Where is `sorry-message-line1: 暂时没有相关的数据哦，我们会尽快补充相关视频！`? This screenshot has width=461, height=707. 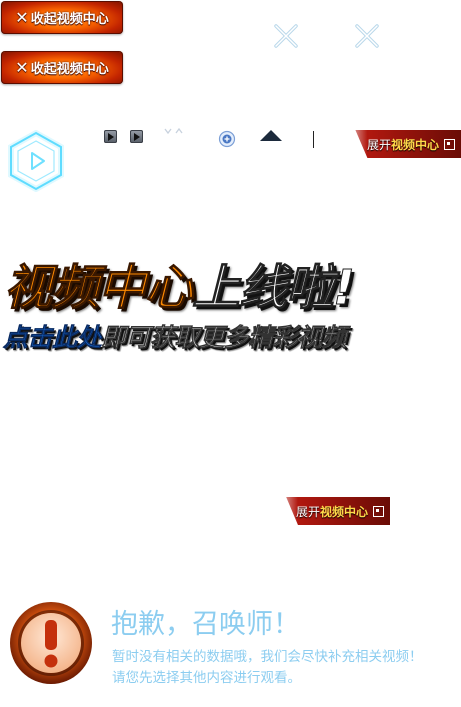
sorry-message-line1: 暂时没有相关的数据哦，我们会尽快补充相关视频！ is located at coordinates (267, 657).